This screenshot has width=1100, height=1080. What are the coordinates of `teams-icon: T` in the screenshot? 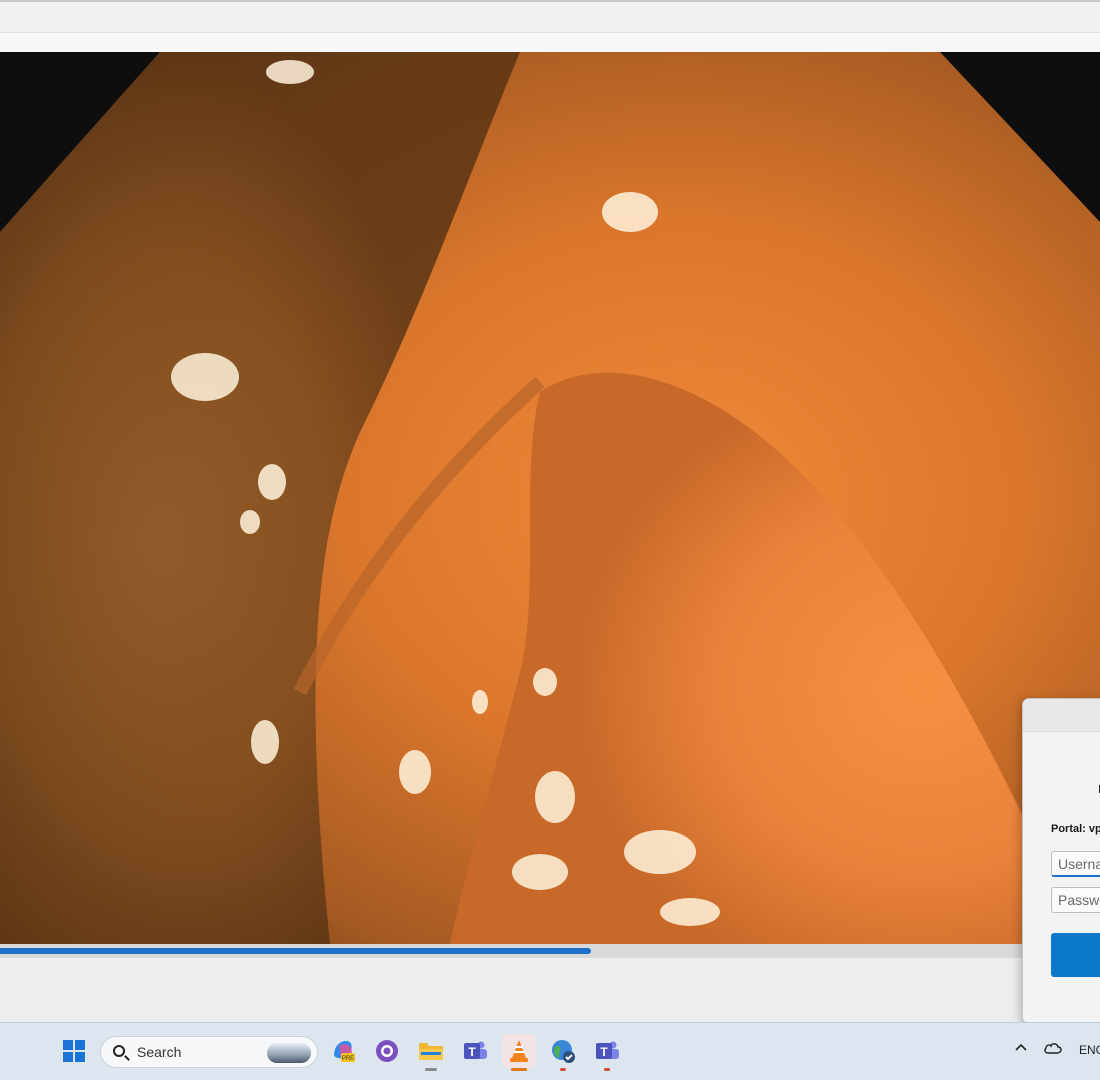 It's located at (475, 1051).